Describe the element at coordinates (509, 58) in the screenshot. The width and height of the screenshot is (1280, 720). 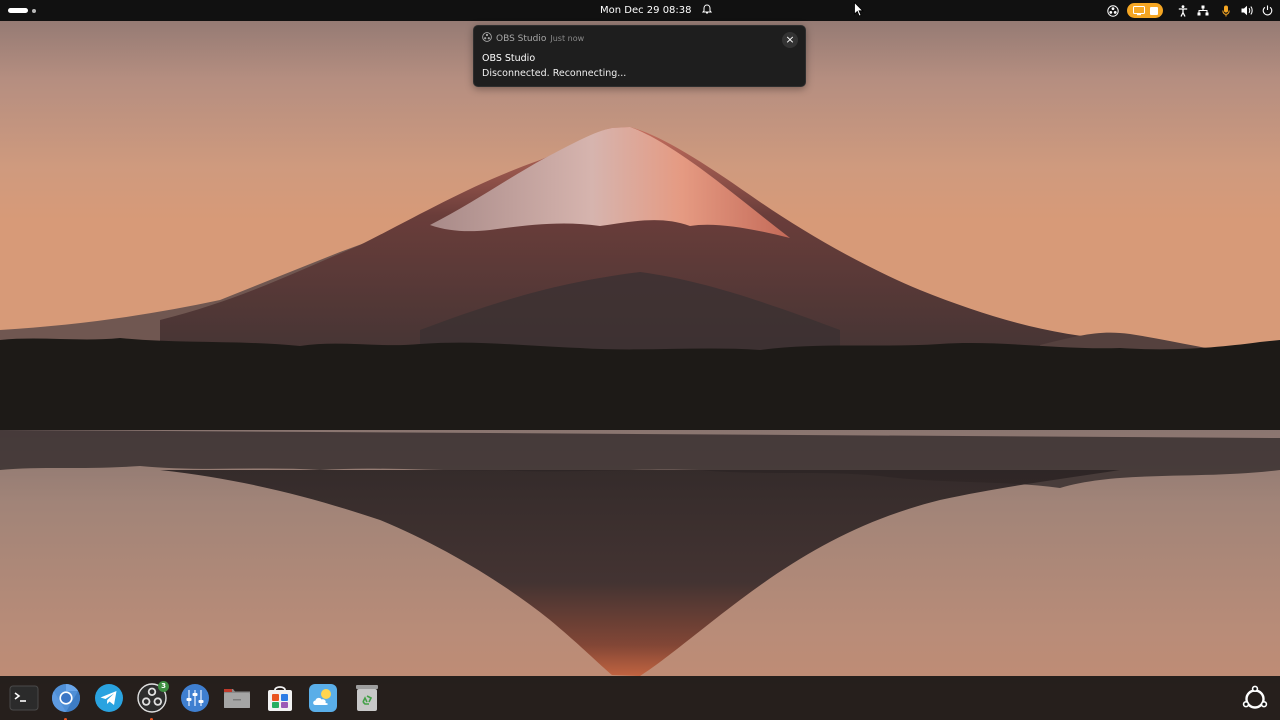
I see `notification-title: OBS Studio` at that location.